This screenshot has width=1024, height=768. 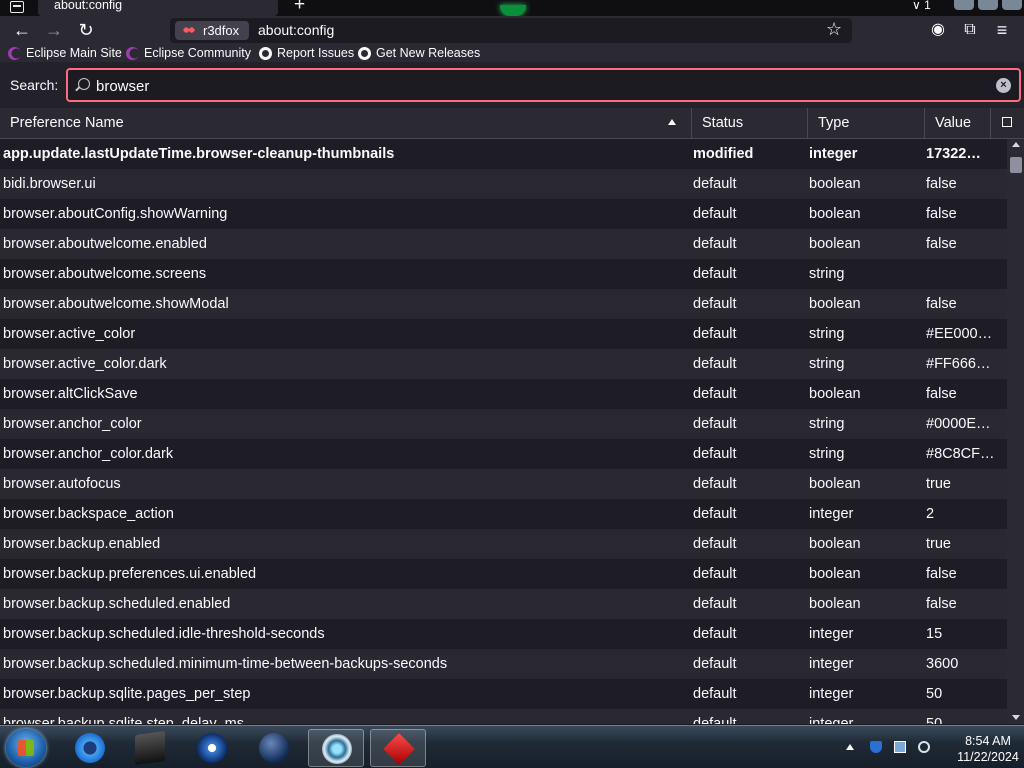 I want to click on tab-about-config: about:config, so click(x=158, y=8).